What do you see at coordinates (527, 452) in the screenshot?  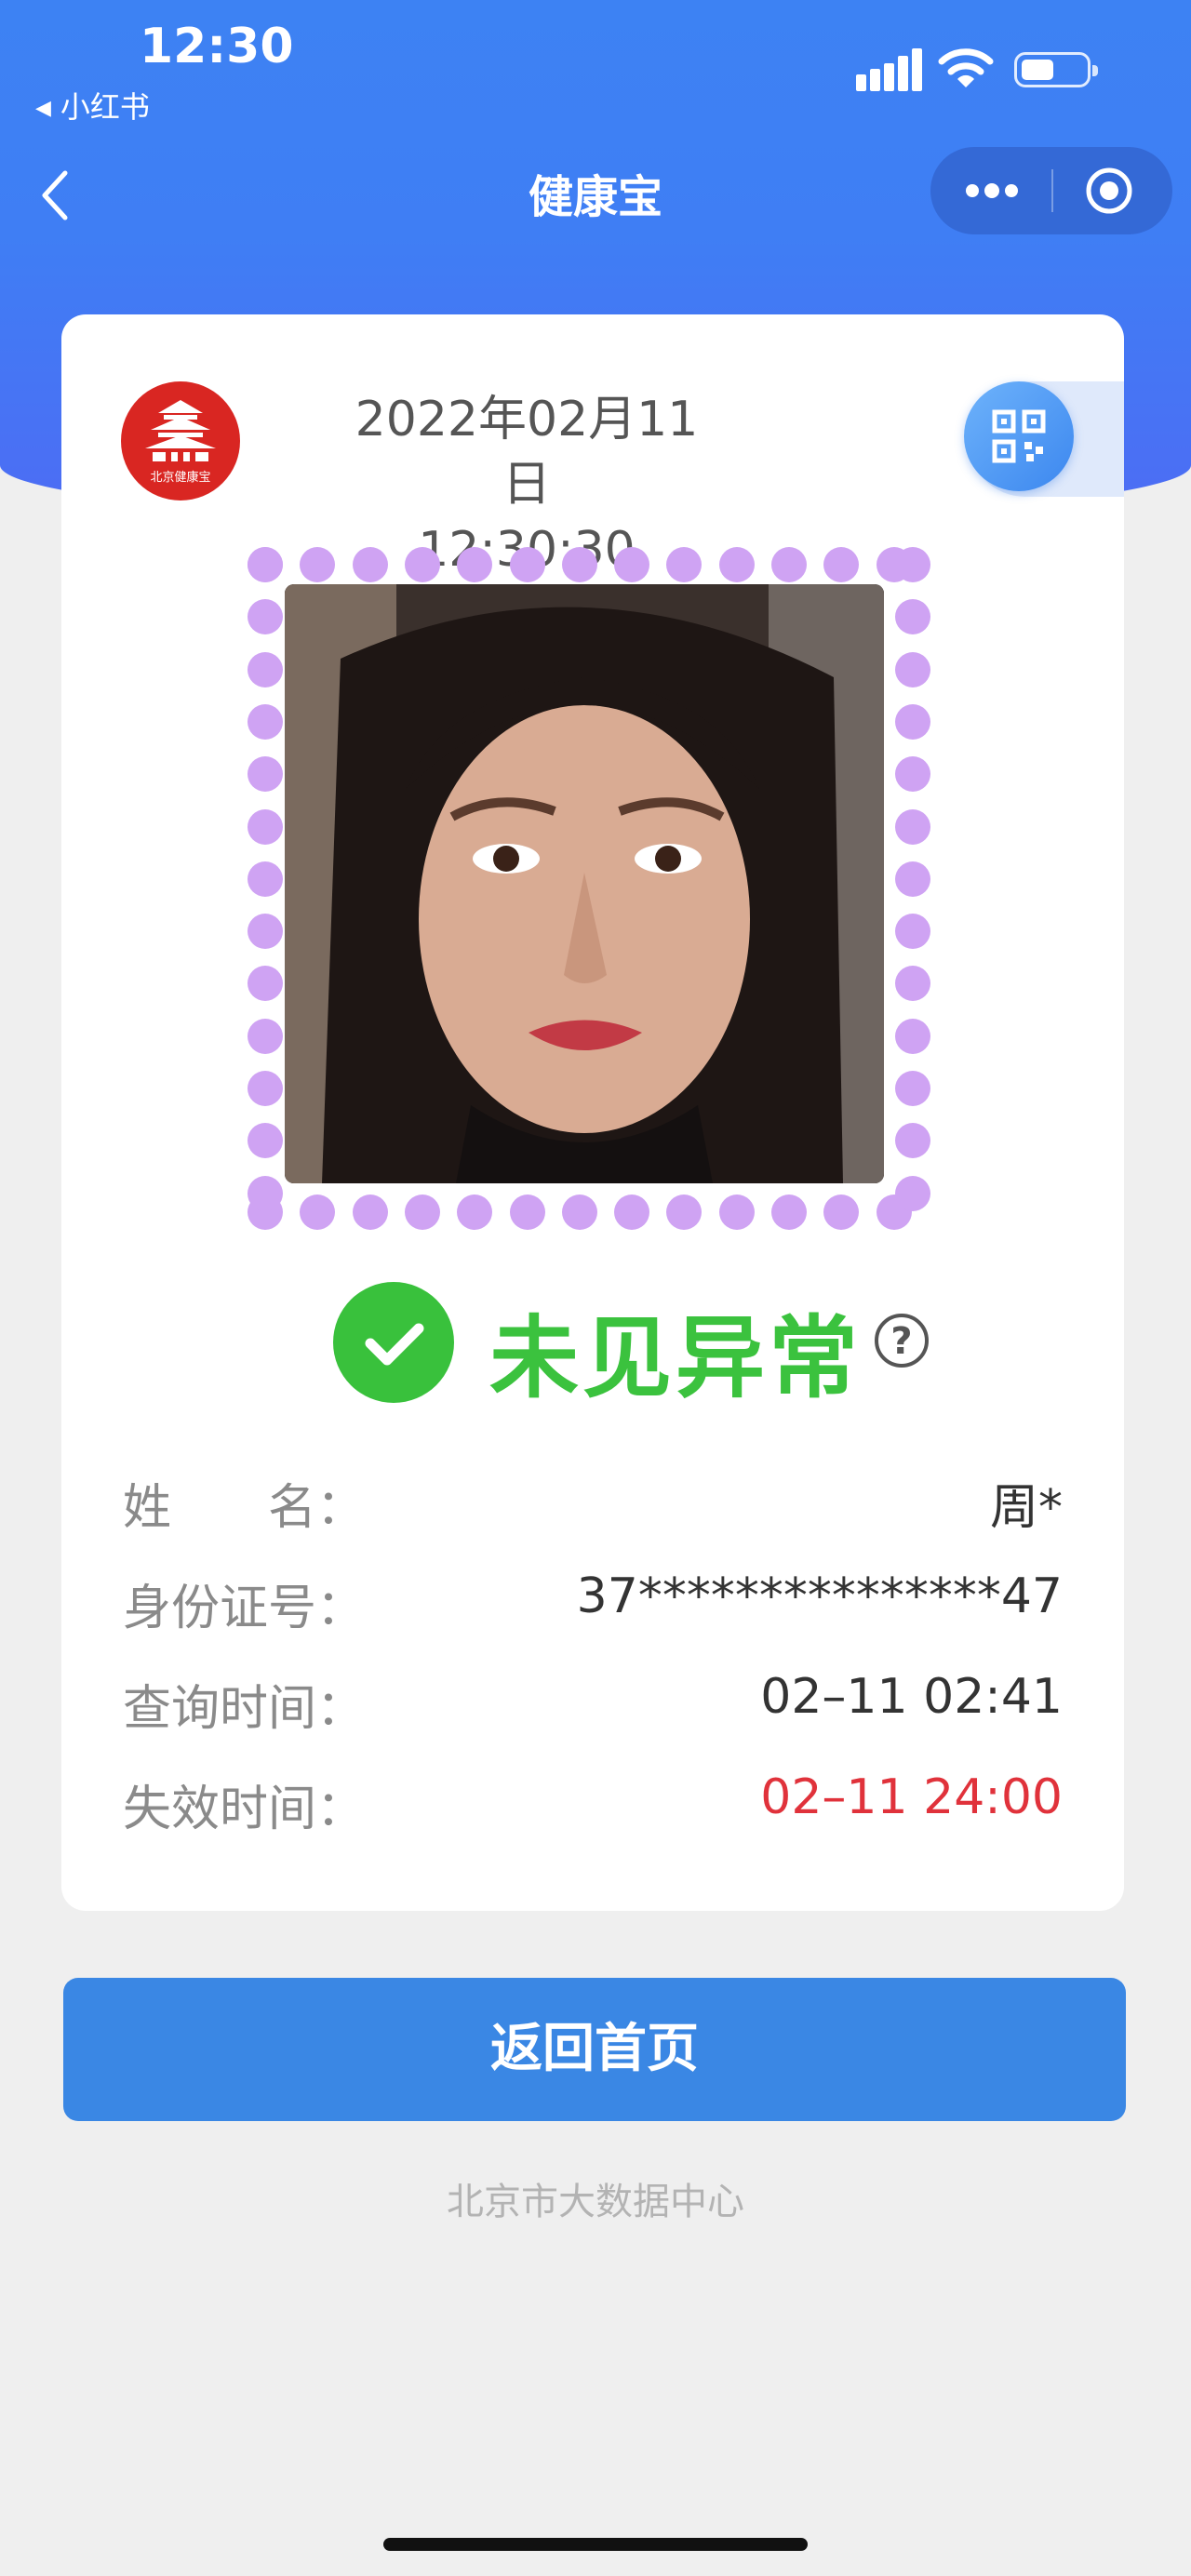 I see `date-text: 2022年02月11日` at bounding box center [527, 452].